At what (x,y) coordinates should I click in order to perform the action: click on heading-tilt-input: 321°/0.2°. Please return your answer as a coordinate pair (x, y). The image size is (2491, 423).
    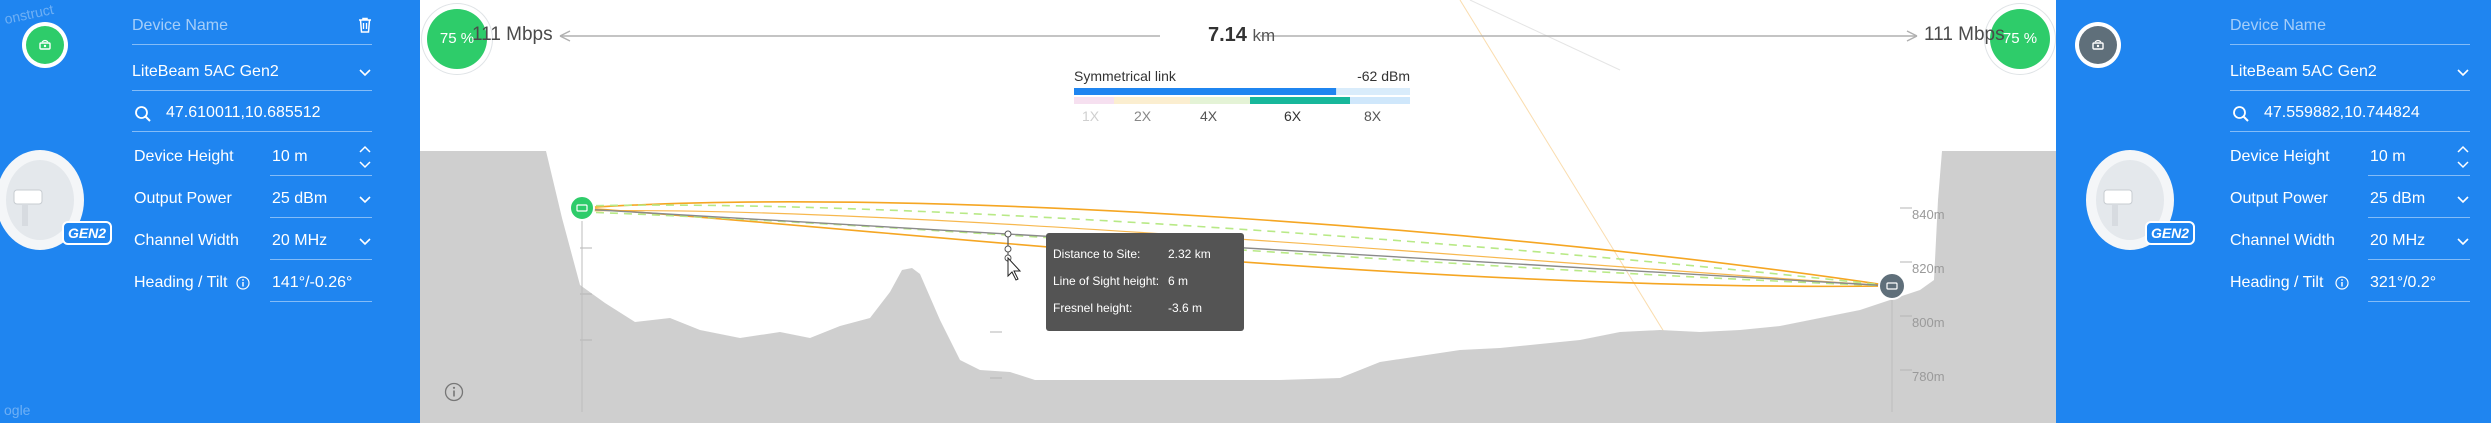
    Looking at the image, I should click on (2419, 284).